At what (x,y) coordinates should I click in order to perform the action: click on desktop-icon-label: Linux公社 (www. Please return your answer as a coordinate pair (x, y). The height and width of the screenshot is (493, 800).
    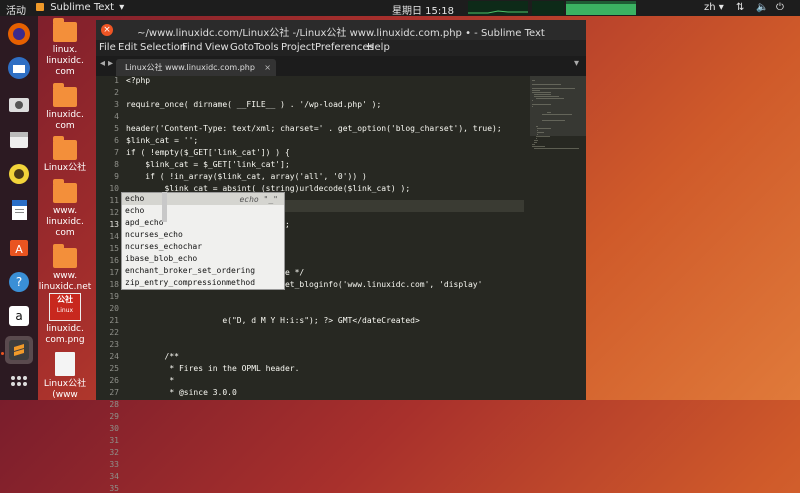
    Looking at the image, I should click on (65, 389).